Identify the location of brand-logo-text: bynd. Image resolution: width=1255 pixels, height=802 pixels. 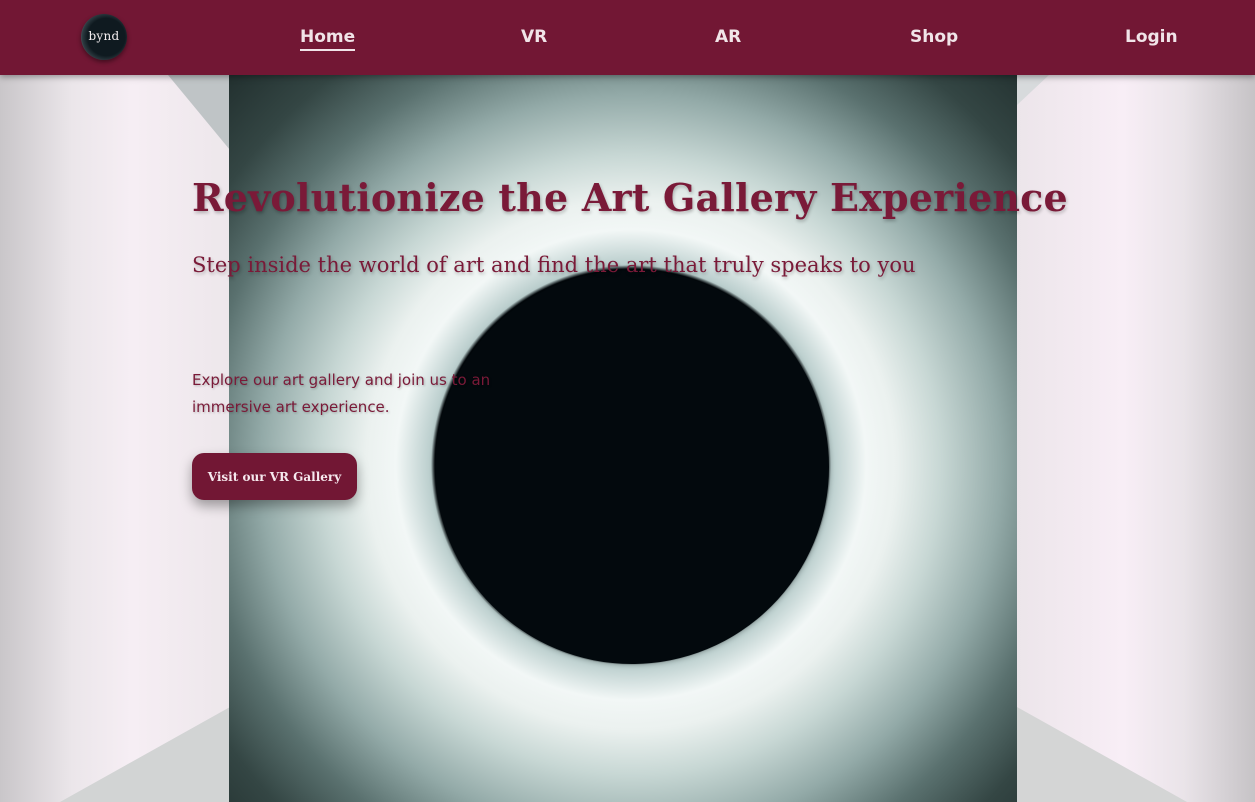
(104, 36).